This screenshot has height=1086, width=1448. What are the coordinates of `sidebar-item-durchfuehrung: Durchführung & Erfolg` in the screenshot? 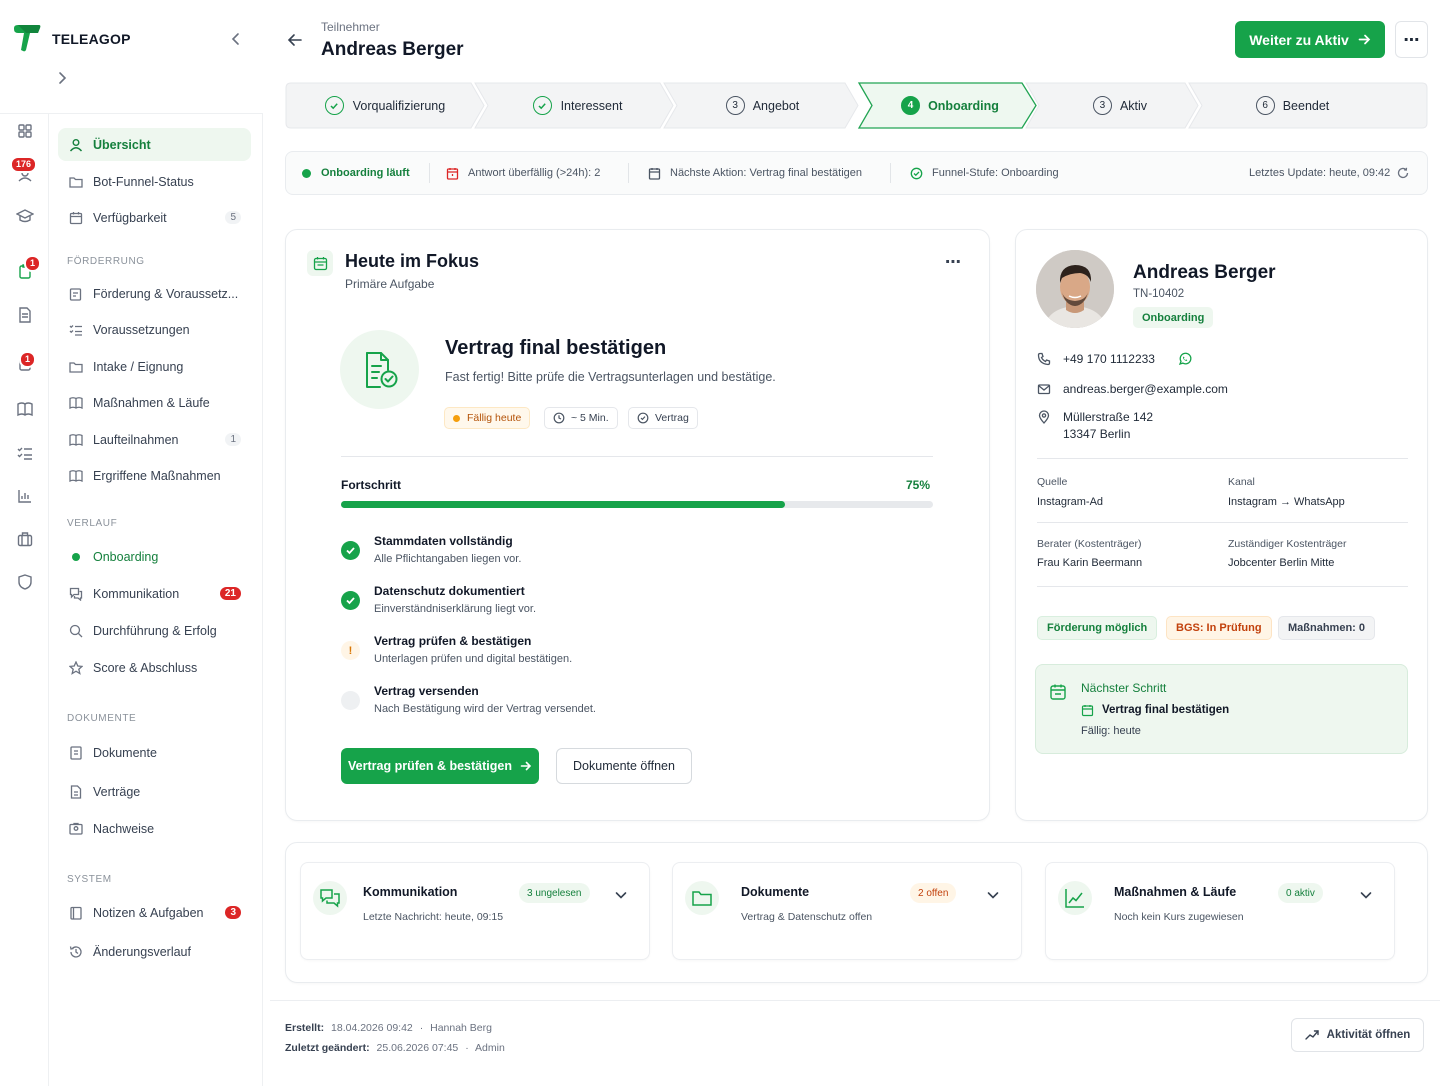 It's located at (154, 630).